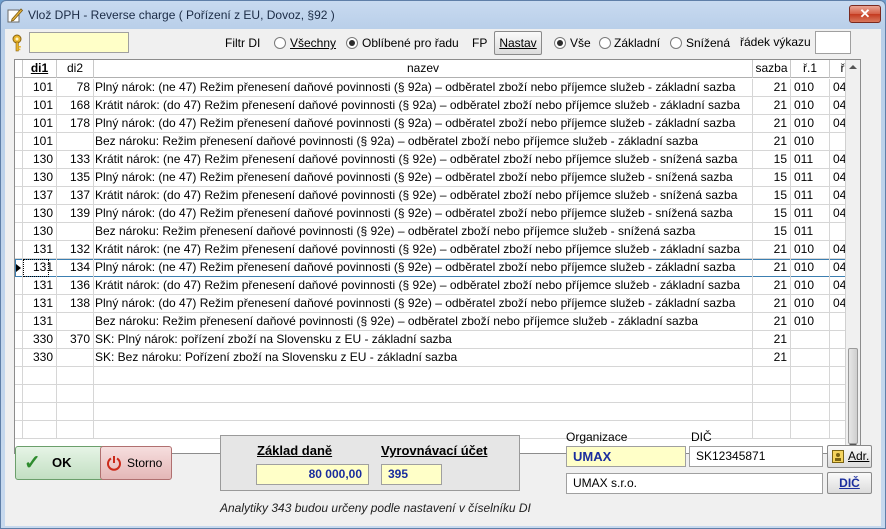 The height and width of the screenshot is (529, 886). I want to click on set-button: Nastav, so click(518, 43).